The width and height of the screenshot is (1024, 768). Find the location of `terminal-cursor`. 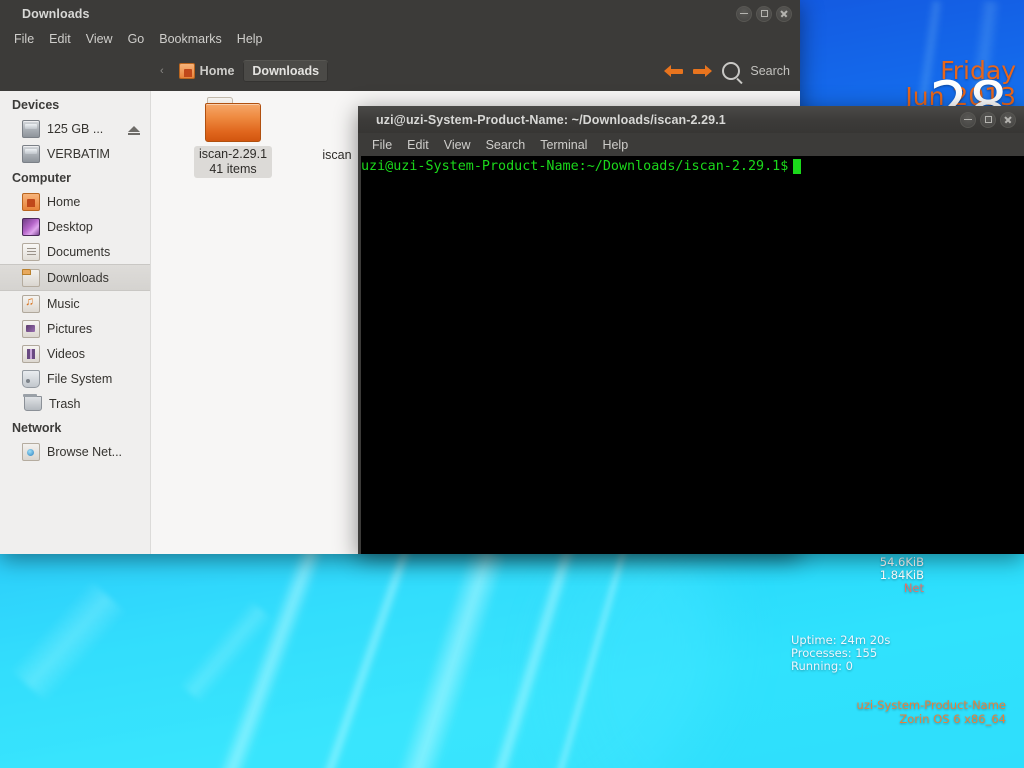

terminal-cursor is located at coordinates (797, 166).